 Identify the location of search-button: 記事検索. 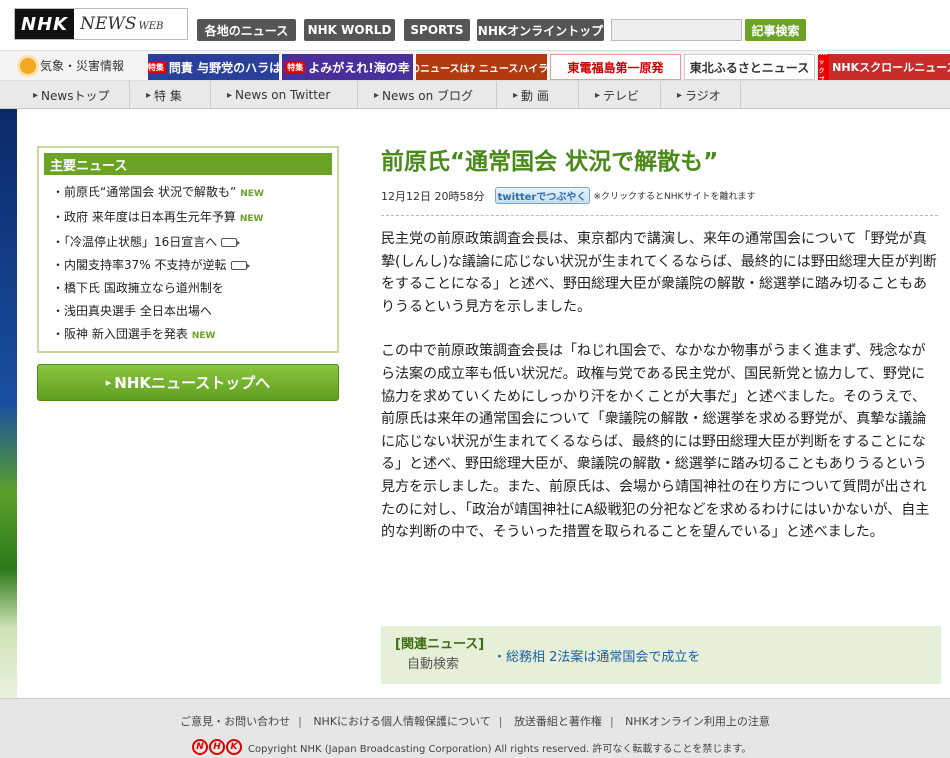
(775, 30).